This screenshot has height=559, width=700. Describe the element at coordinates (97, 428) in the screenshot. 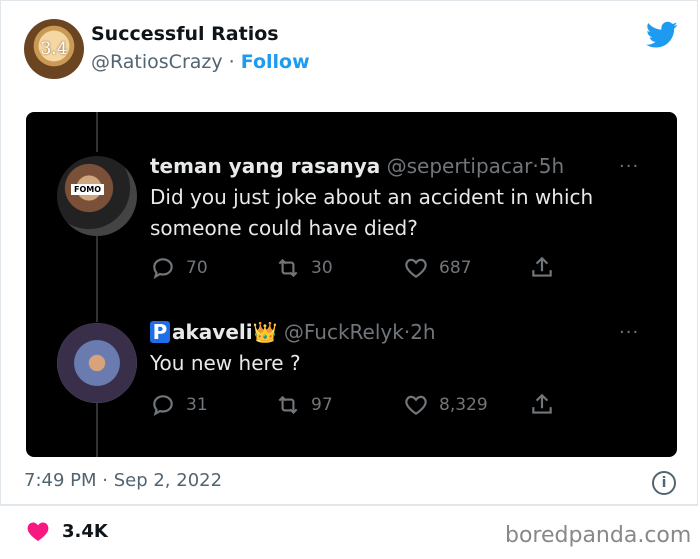

I see `thread-line-bottom` at that location.